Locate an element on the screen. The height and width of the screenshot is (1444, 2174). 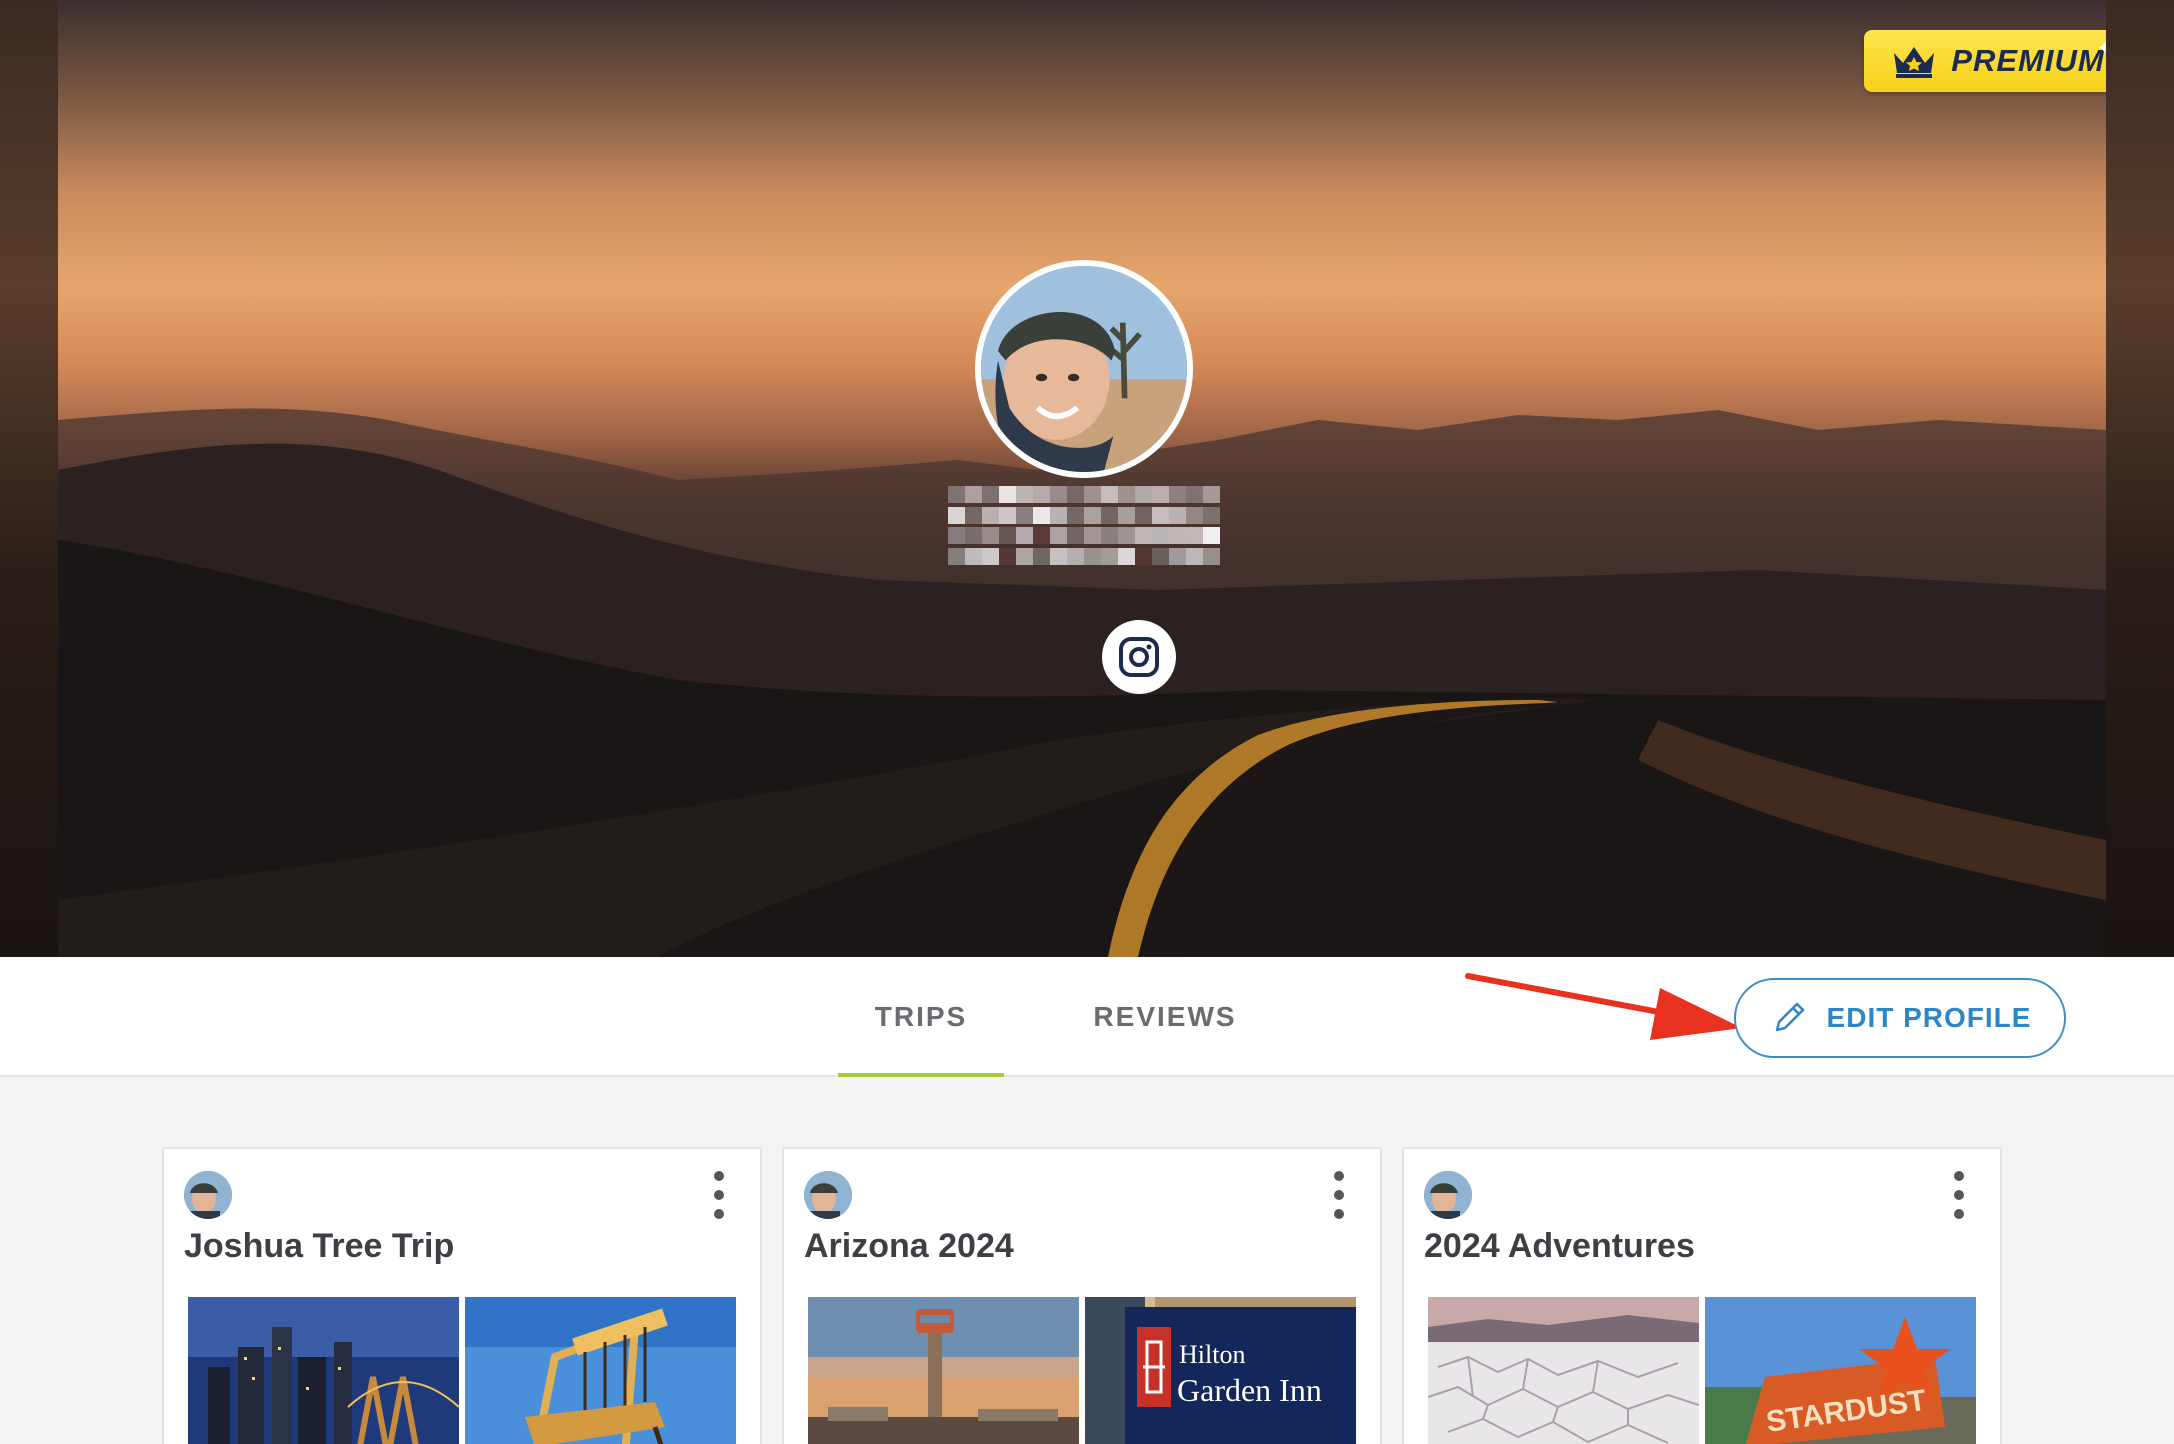
edit-profile-button: EDIT PROFILE is located at coordinates (1900, 1018).